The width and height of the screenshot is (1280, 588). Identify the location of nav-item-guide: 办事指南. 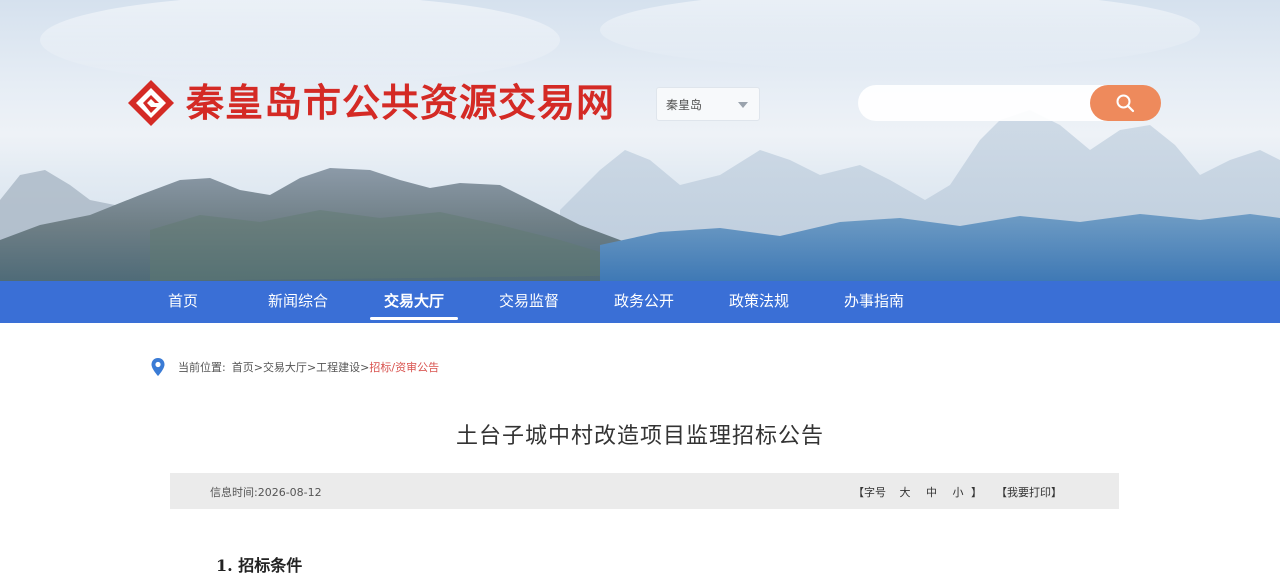
(874, 302).